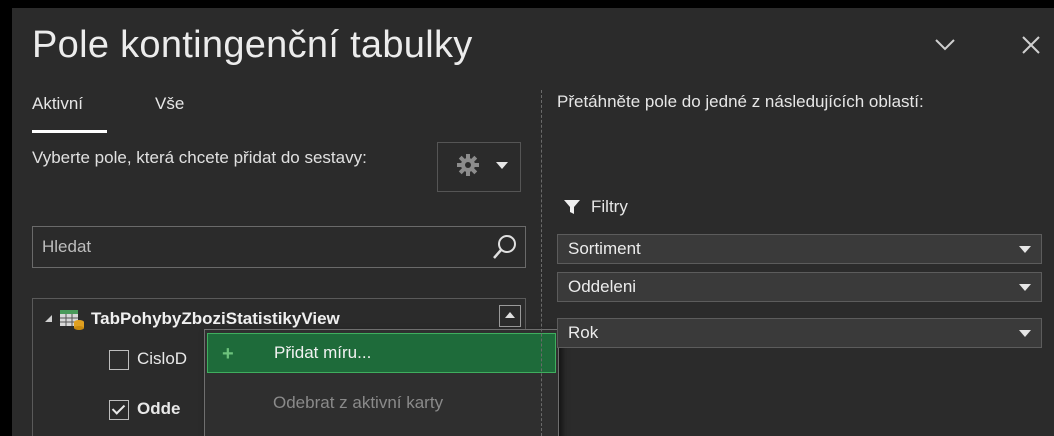  Describe the element at coordinates (72, 320) in the screenshot. I see `table-icon` at that location.